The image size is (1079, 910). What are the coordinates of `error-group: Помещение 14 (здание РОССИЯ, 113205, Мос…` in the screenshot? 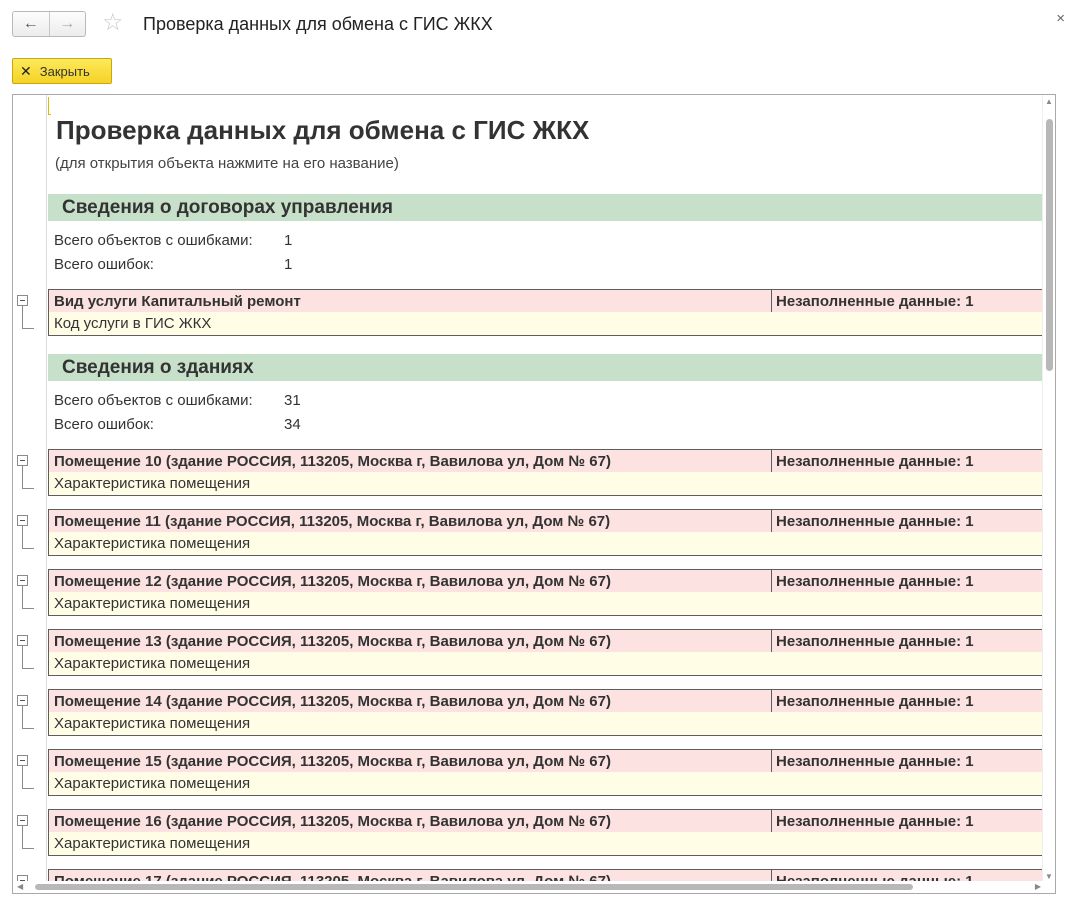 It's located at (545, 712).